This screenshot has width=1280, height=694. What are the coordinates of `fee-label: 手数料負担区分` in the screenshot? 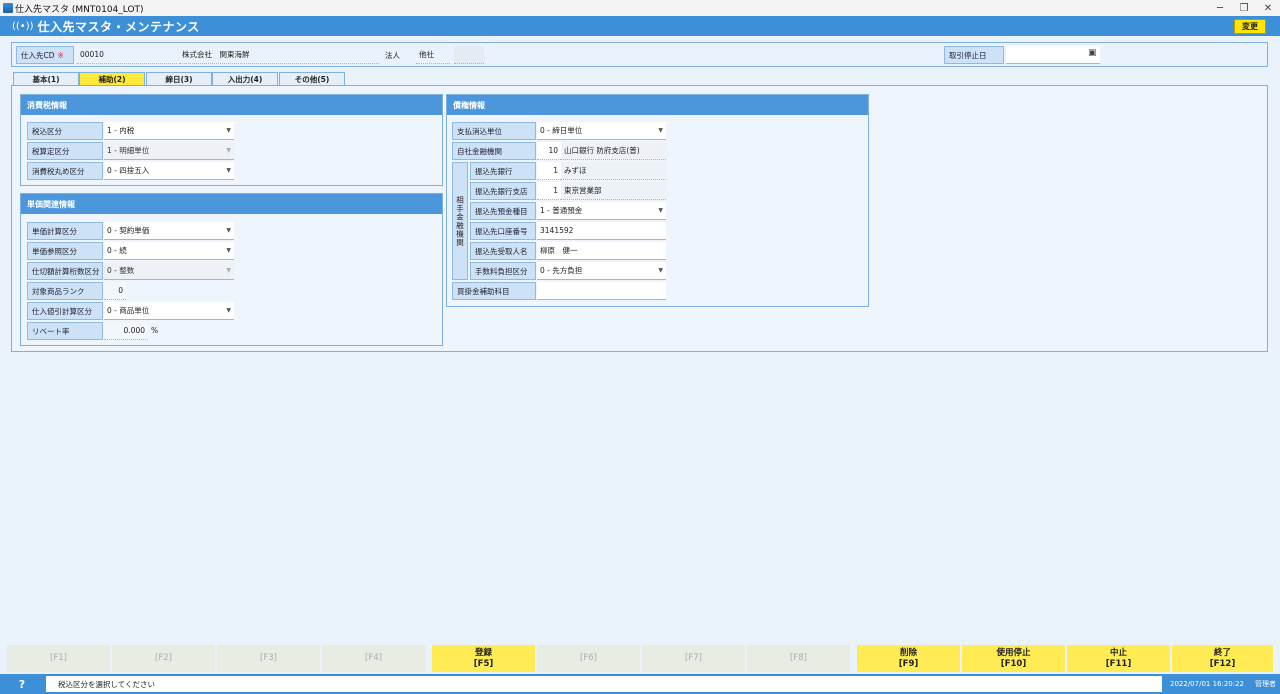 It's located at (503, 271).